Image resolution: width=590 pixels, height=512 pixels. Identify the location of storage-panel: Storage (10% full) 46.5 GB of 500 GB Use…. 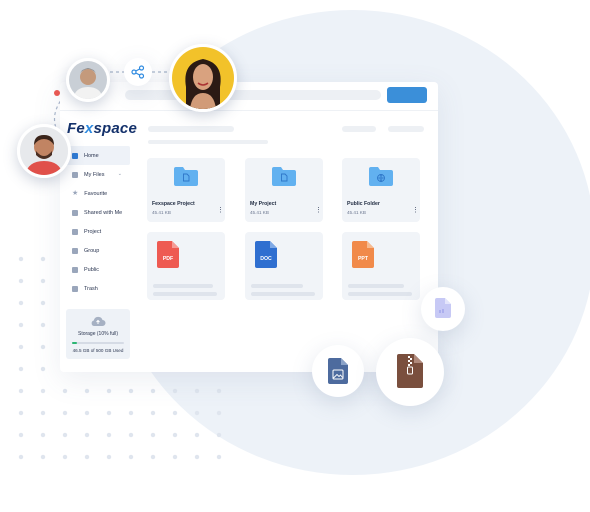
(98, 334).